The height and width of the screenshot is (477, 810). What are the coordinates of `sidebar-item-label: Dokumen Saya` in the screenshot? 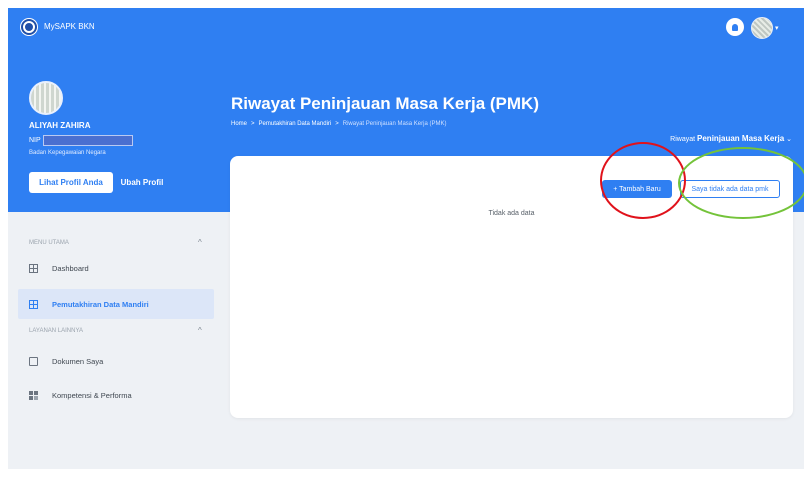 It's located at (78, 361).